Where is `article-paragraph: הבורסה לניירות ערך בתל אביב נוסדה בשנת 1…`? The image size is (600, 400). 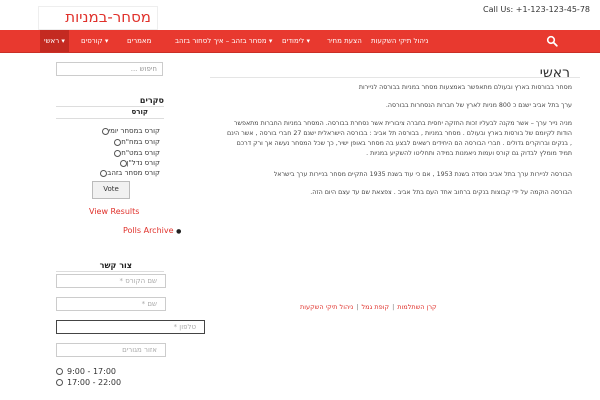
article-paragraph: הבורסה לניירות ערך בתל אביב נוסדה בשנת 1… is located at coordinates (422, 174).